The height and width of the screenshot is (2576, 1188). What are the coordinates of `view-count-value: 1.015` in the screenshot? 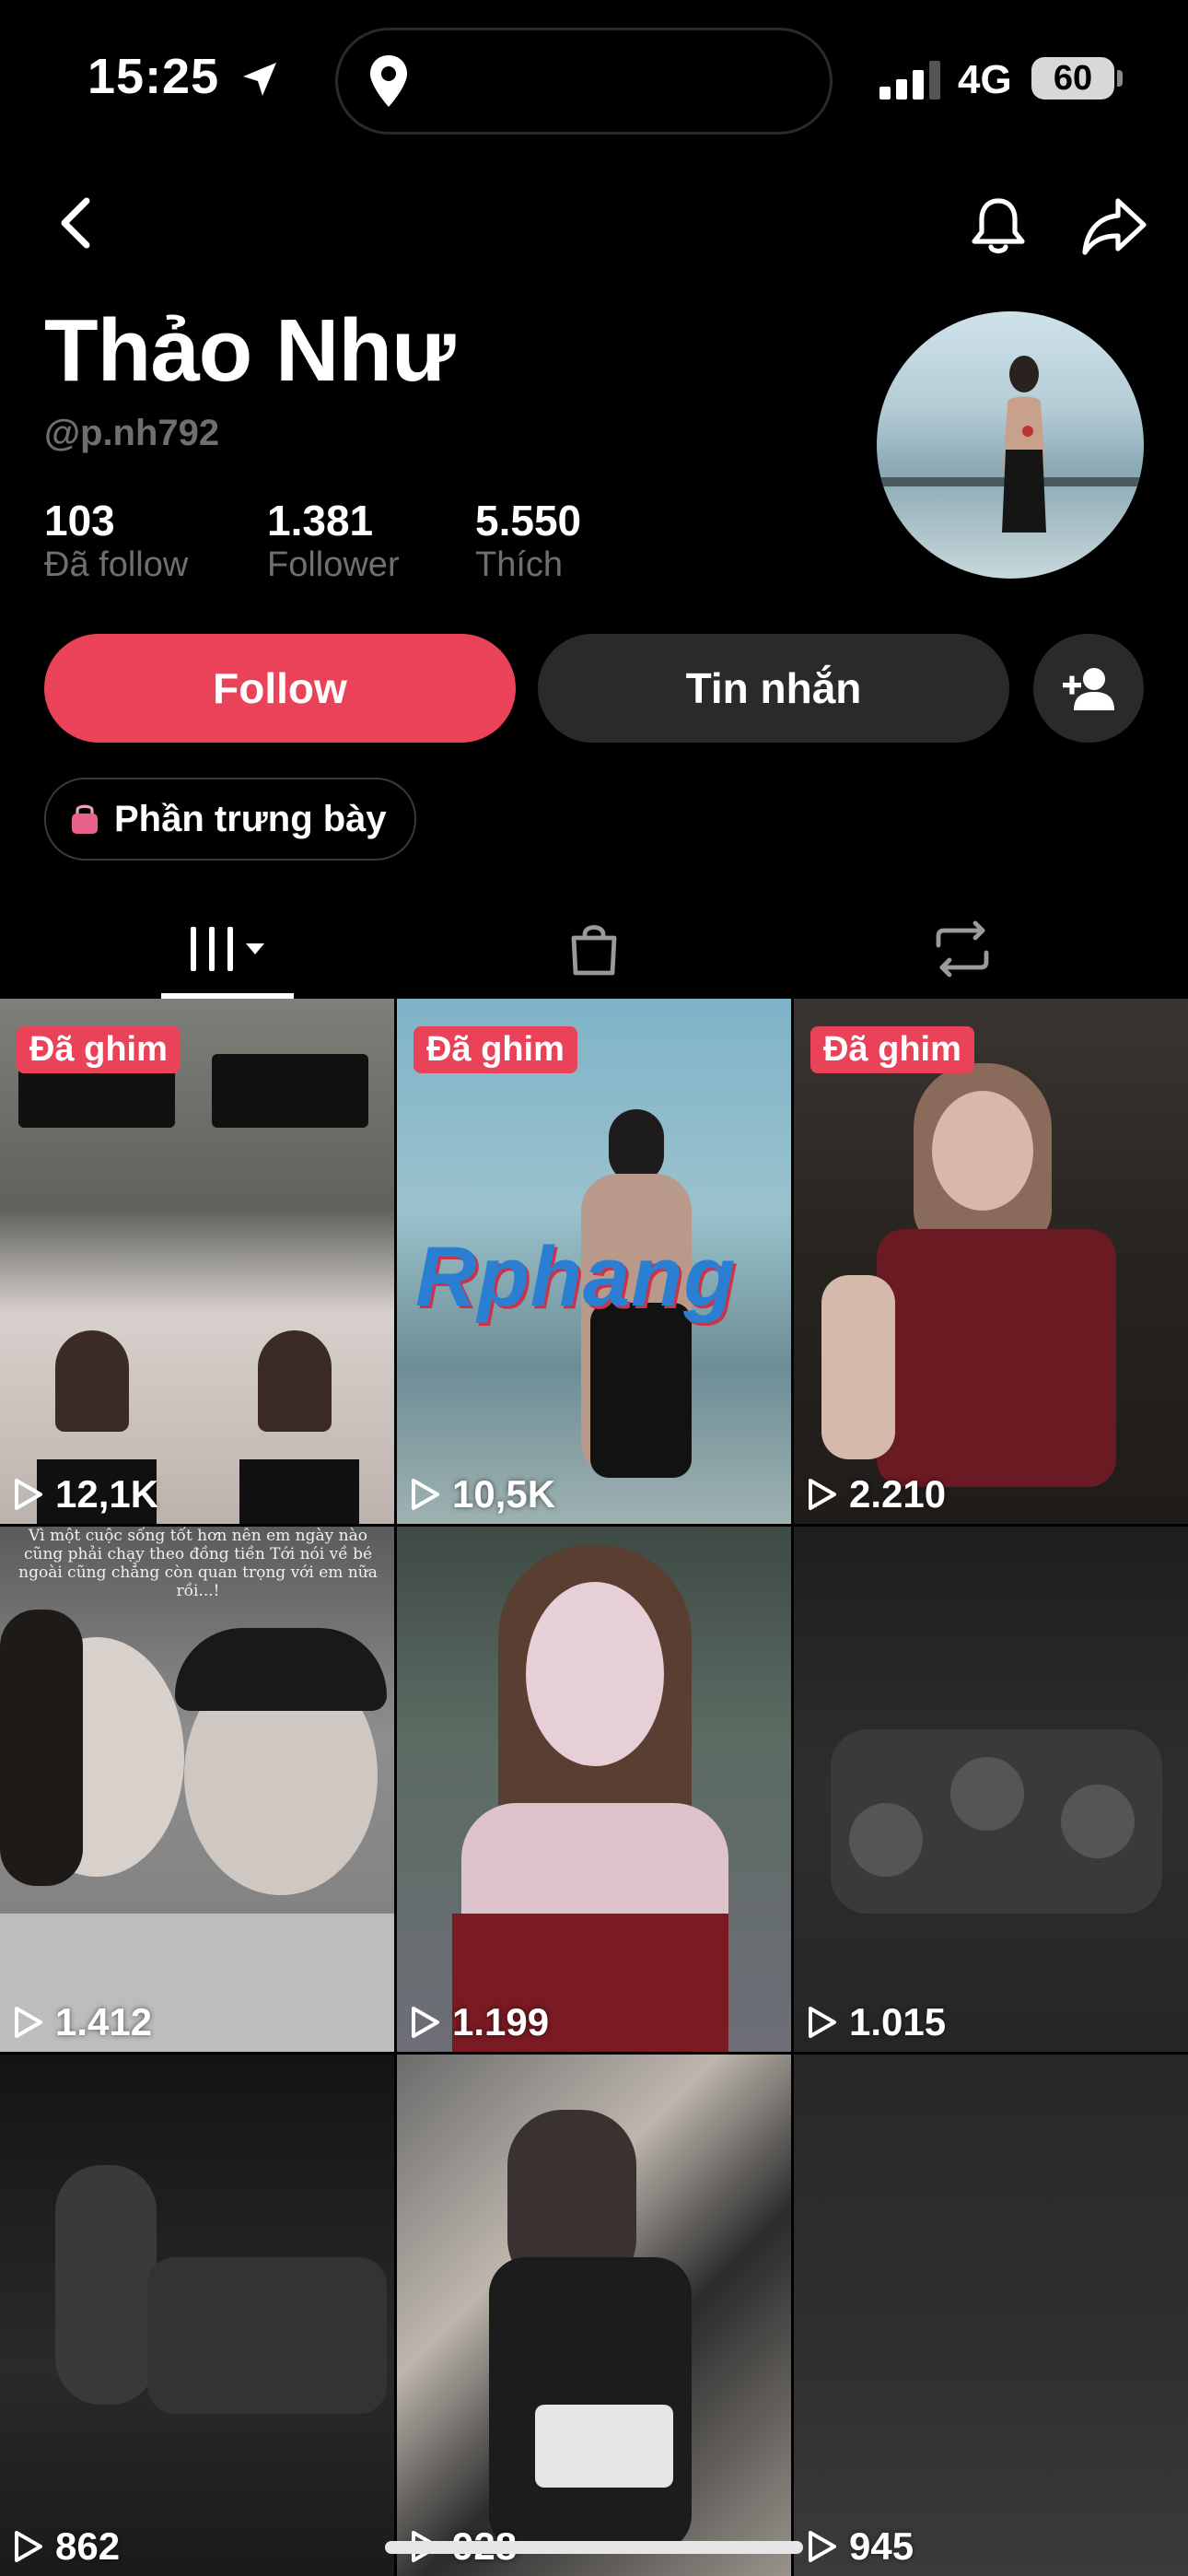 It's located at (898, 2022).